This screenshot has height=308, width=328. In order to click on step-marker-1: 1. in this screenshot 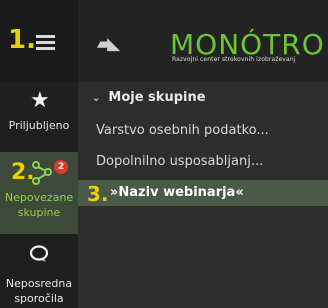, I will do `click(22, 40)`.